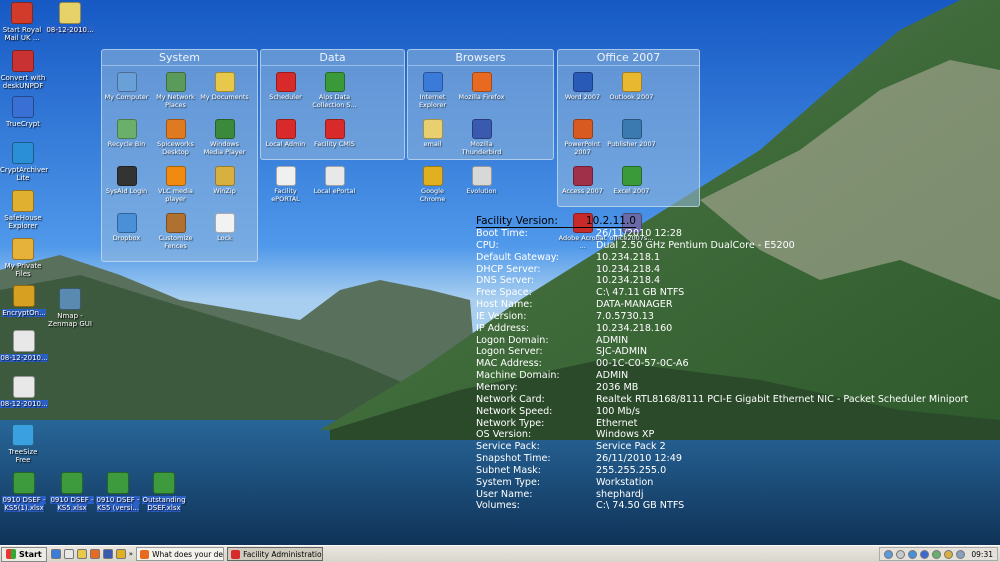 This screenshot has height=562, width=1000. What do you see at coordinates (582, 191) in the screenshot?
I see `fence-item-label: Access 2007` at bounding box center [582, 191].